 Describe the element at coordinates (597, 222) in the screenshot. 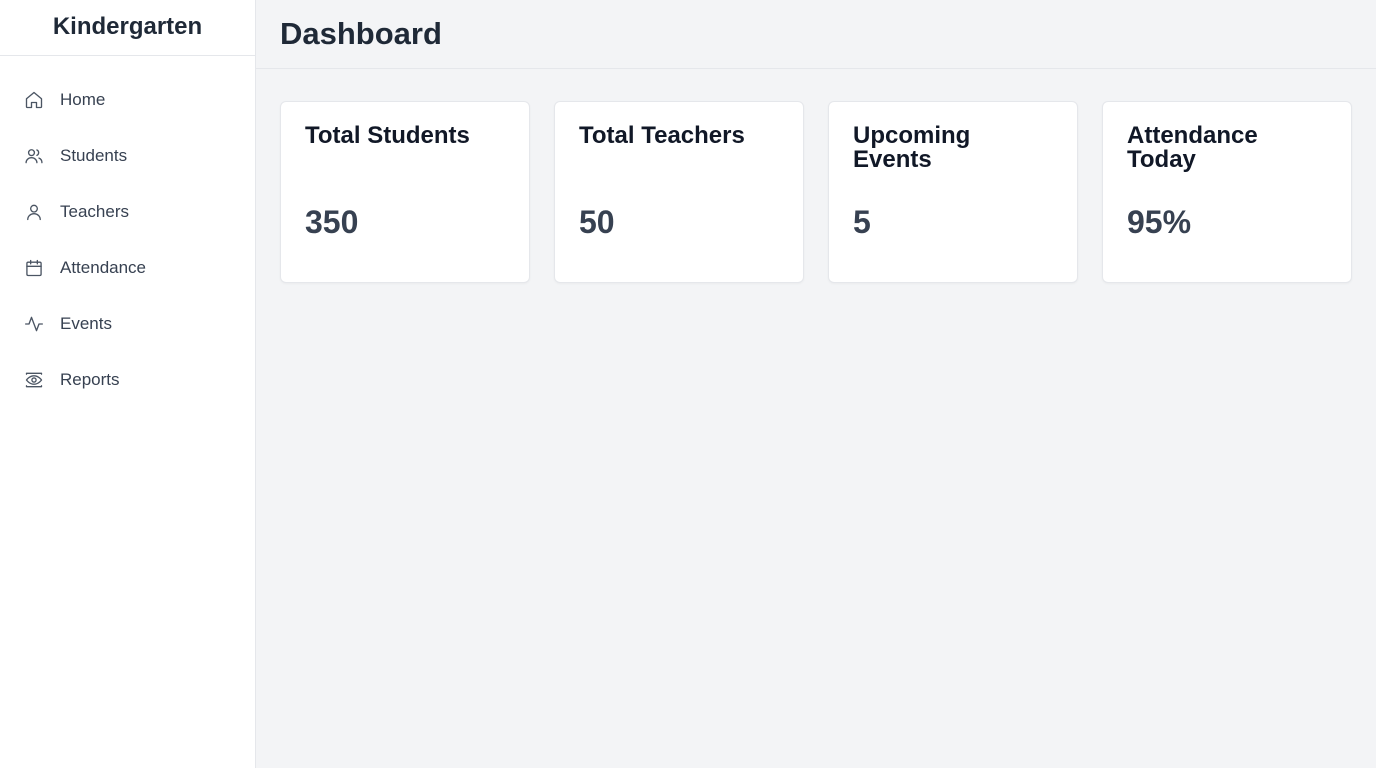

I see `stat-card-value: 50` at that location.